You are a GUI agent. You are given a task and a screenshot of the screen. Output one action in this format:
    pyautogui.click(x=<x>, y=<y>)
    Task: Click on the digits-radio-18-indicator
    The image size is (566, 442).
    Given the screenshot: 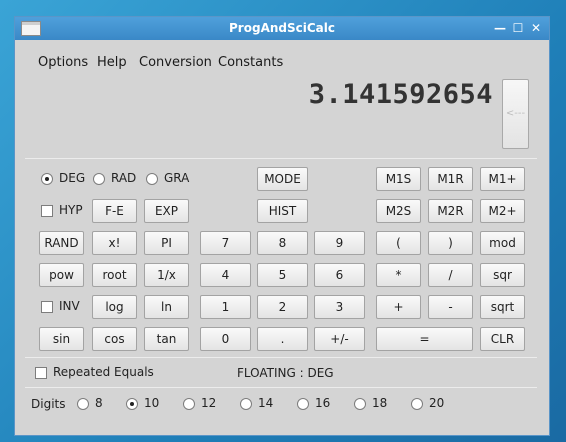 What is the action you would take?
    pyautogui.click(x=360, y=404)
    